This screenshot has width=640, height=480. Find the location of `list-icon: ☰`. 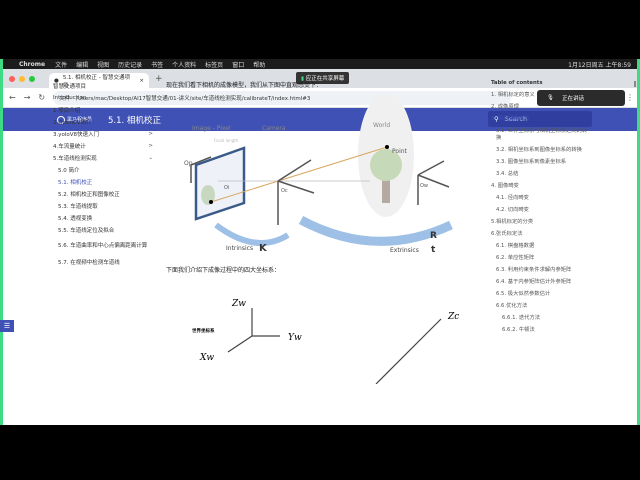

list-icon: ☰ is located at coordinates (7, 326).